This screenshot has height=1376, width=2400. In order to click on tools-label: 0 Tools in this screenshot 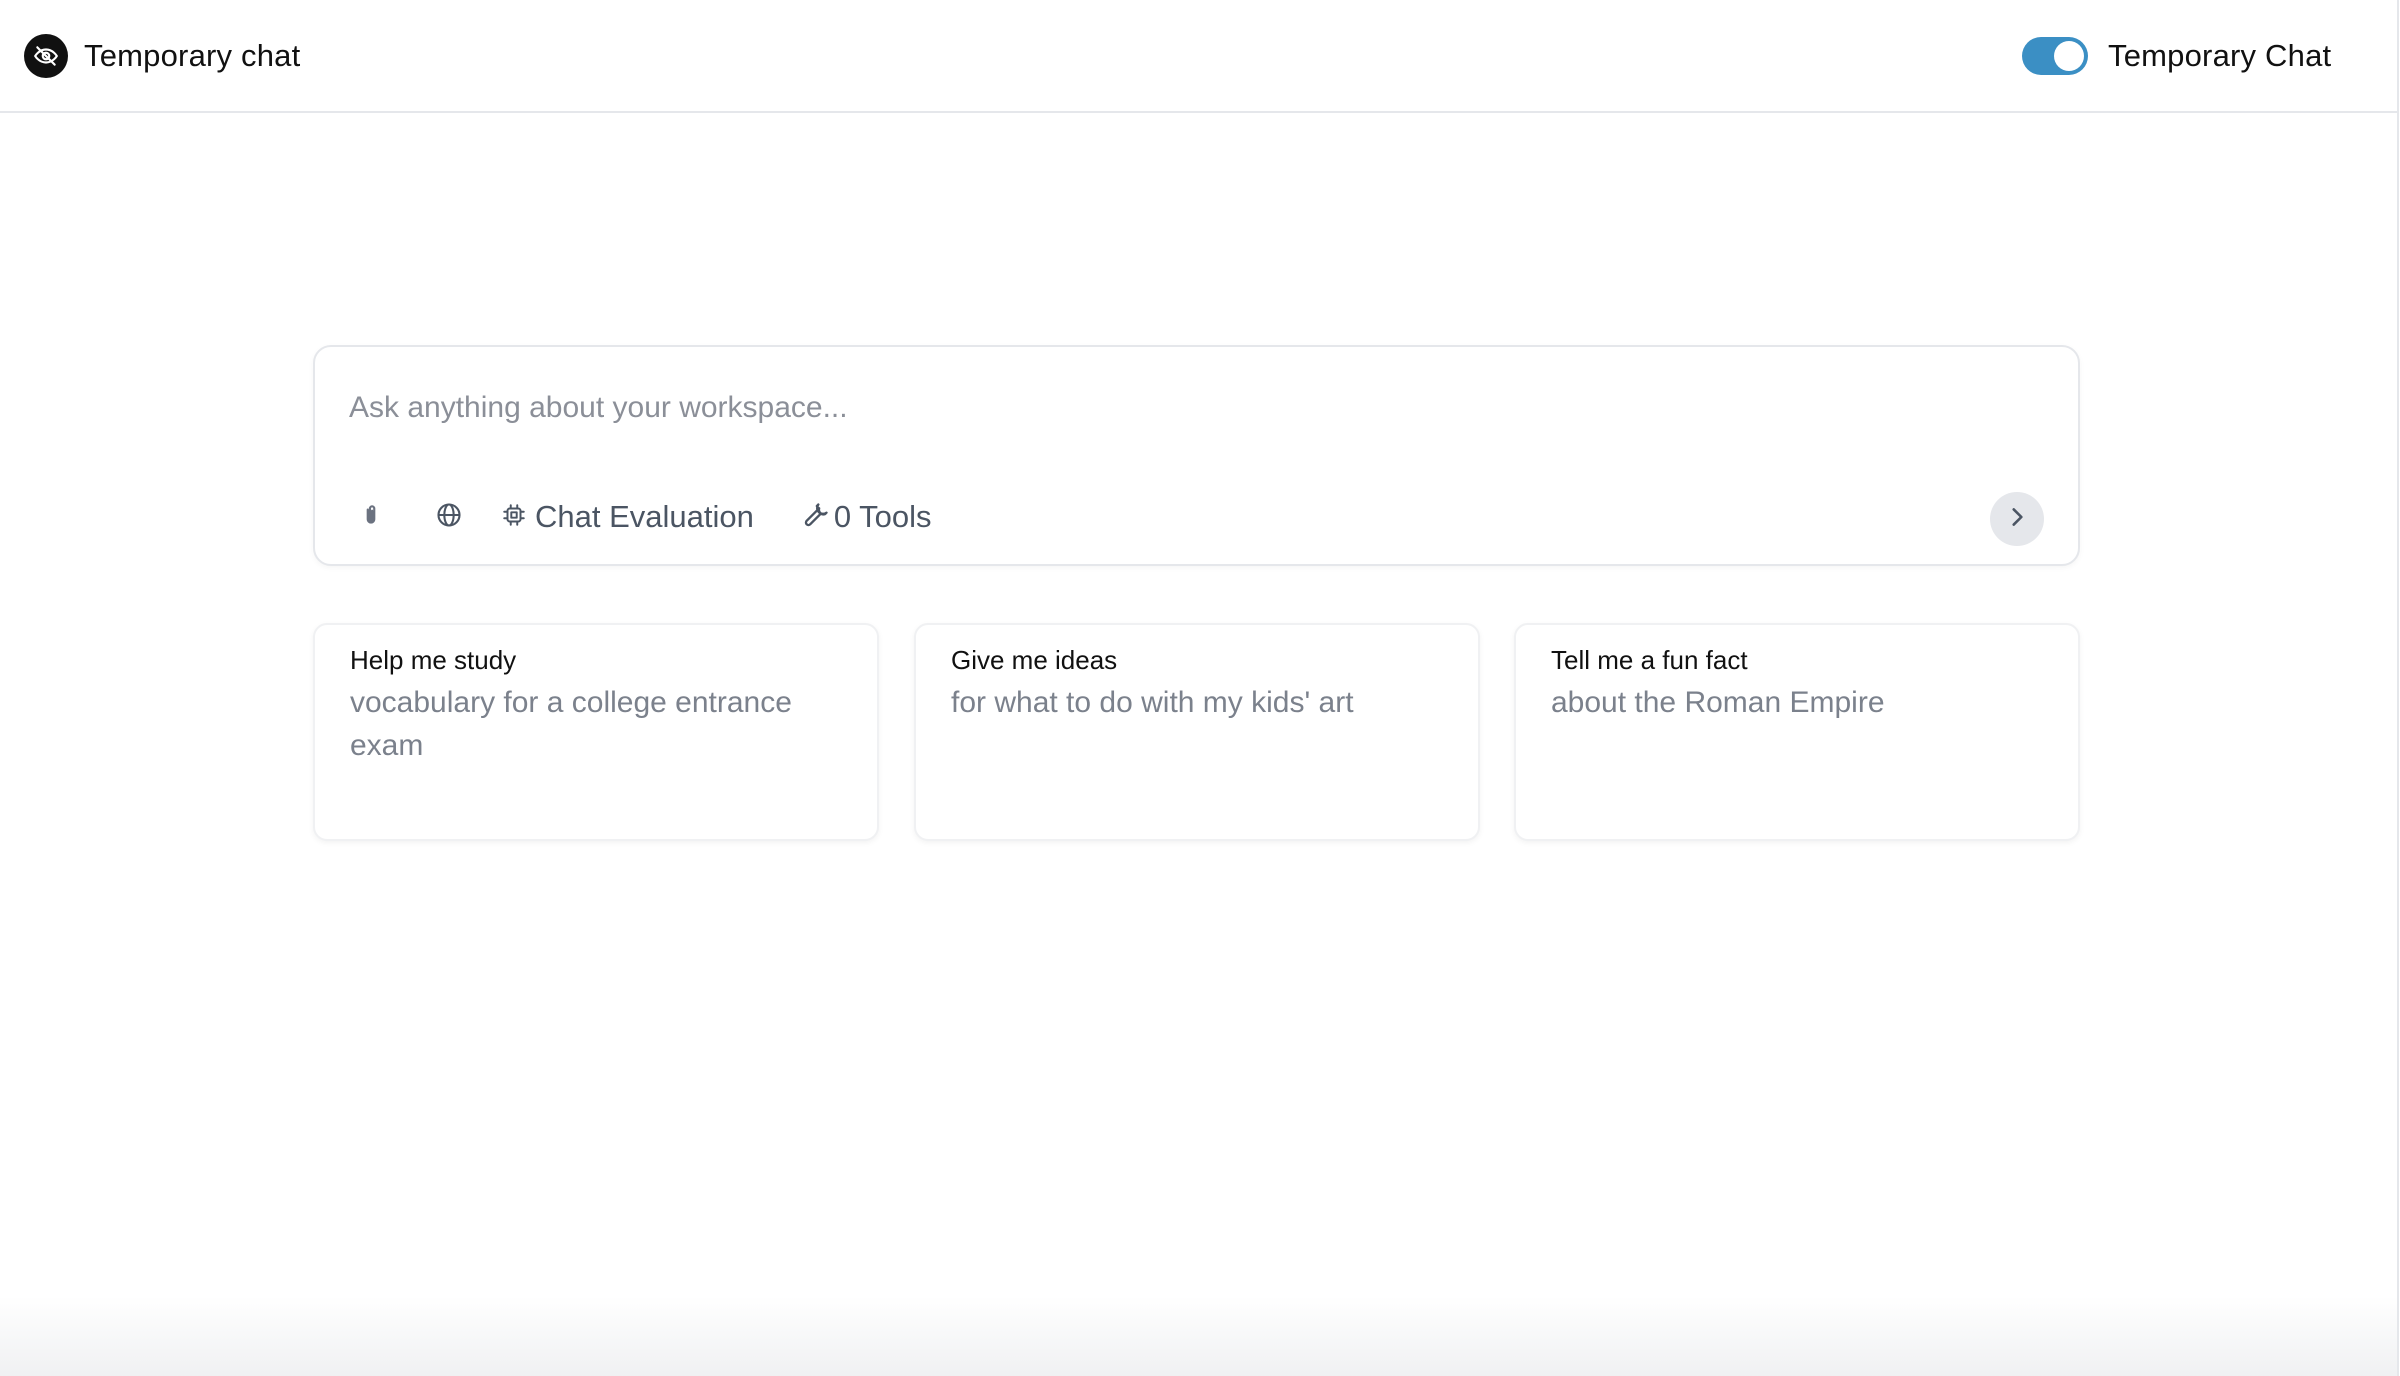, I will do `click(882, 516)`.